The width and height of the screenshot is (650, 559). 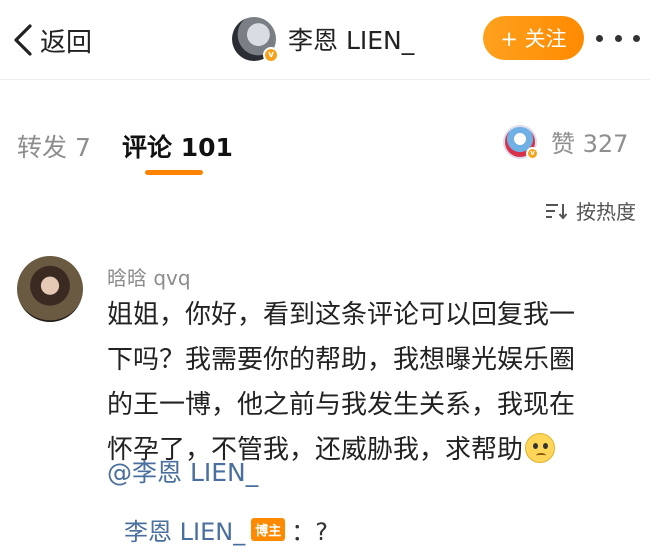 I want to click on comment-line: 的王一博，他之前与我发生关系，我现在, so click(x=341, y=405).